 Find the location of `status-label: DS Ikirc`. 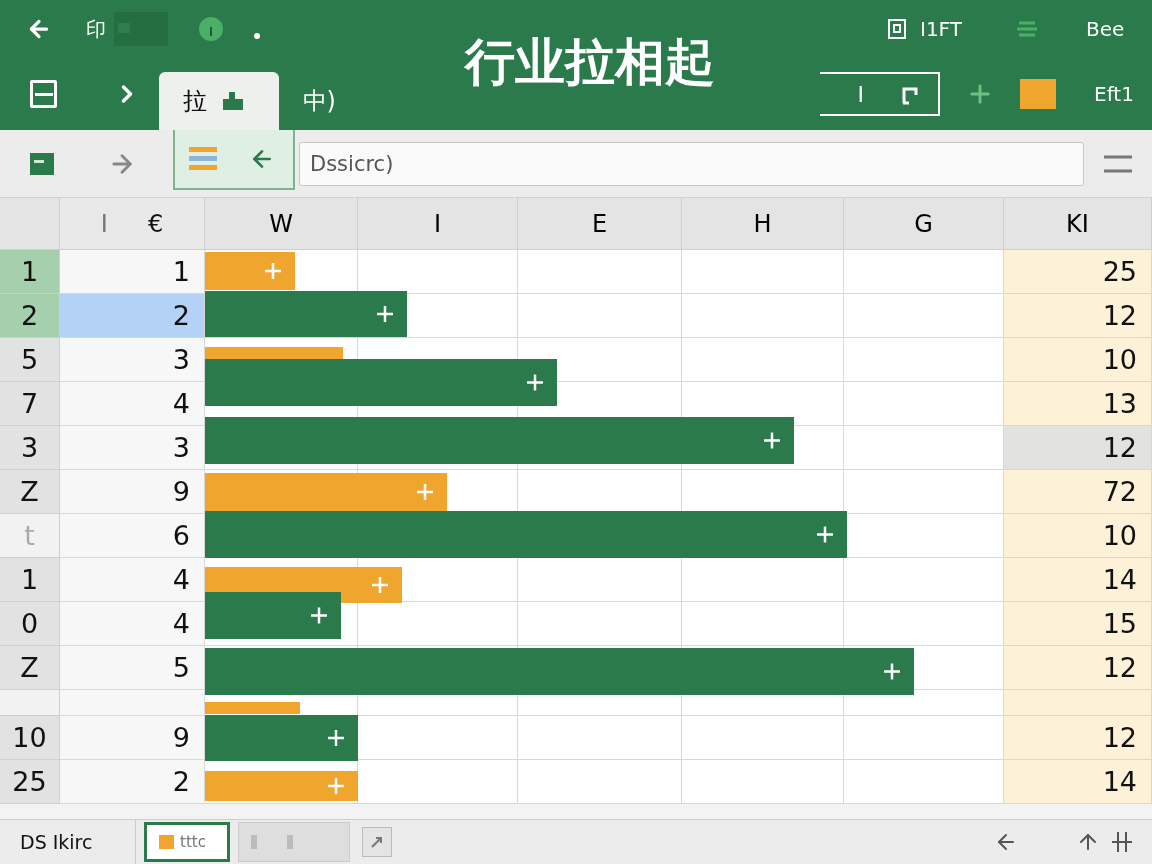

status-label: DS Ikirc is located at coordinates (68, 842).